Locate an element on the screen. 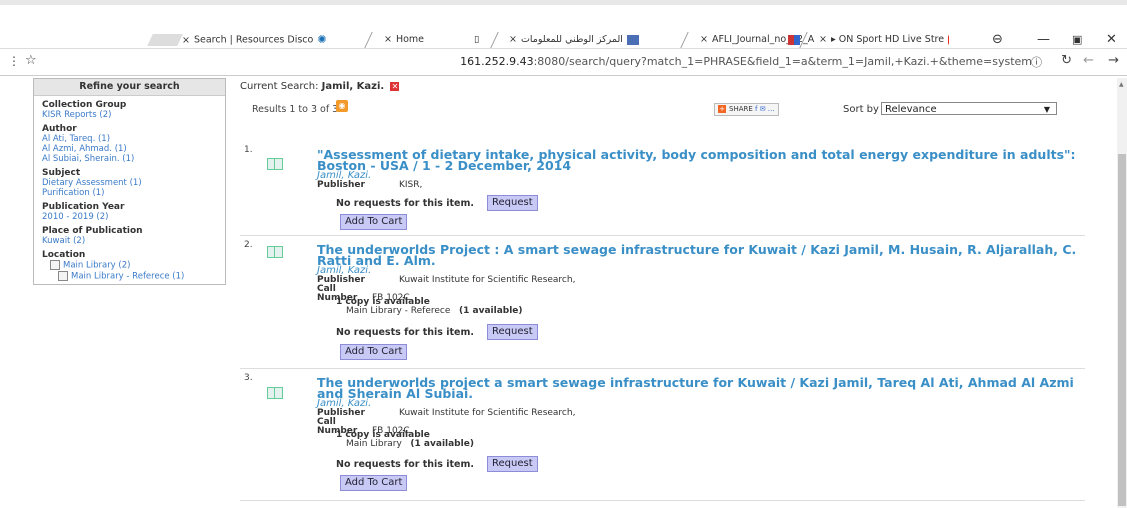 The height and width of the screenshot is (508, 1127). facet-place-of-publication: Place of Publication Kuwait (2) is located at coordinates (129, 236).